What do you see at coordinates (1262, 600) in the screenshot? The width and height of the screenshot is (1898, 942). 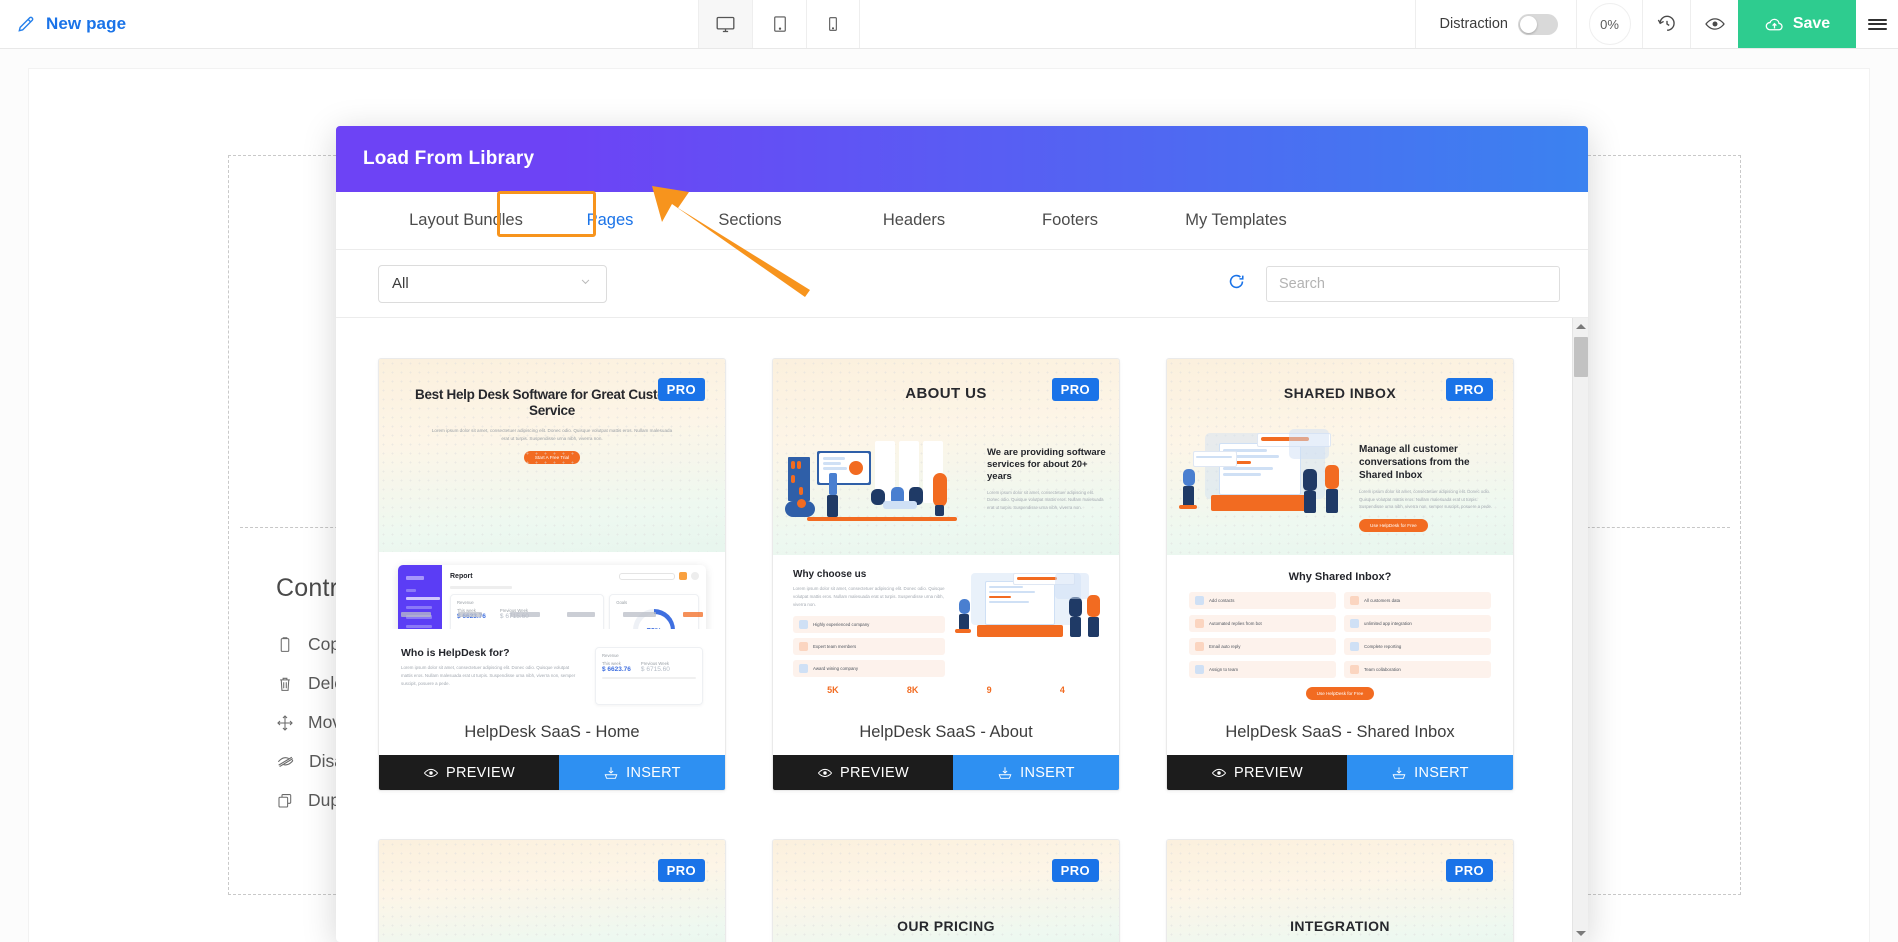 I see `feature-chip: Add contacts` at bounding box center [1262, 600].